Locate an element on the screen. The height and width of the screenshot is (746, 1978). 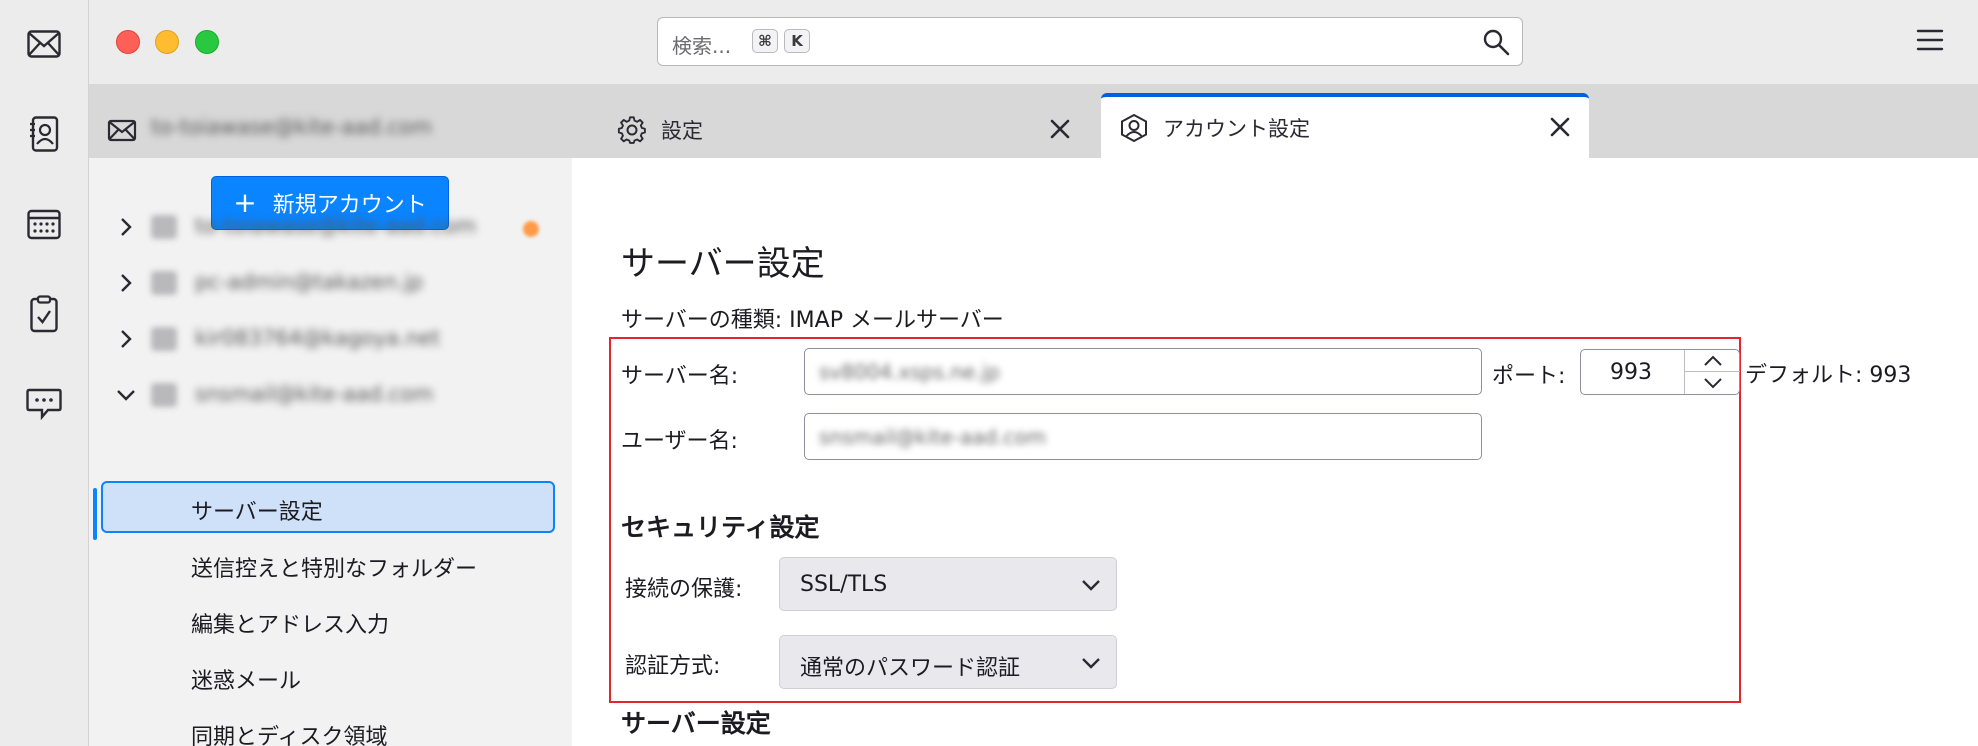
account-row: to-toiawase@kite-aad.com is located at coordinates (330, 227).